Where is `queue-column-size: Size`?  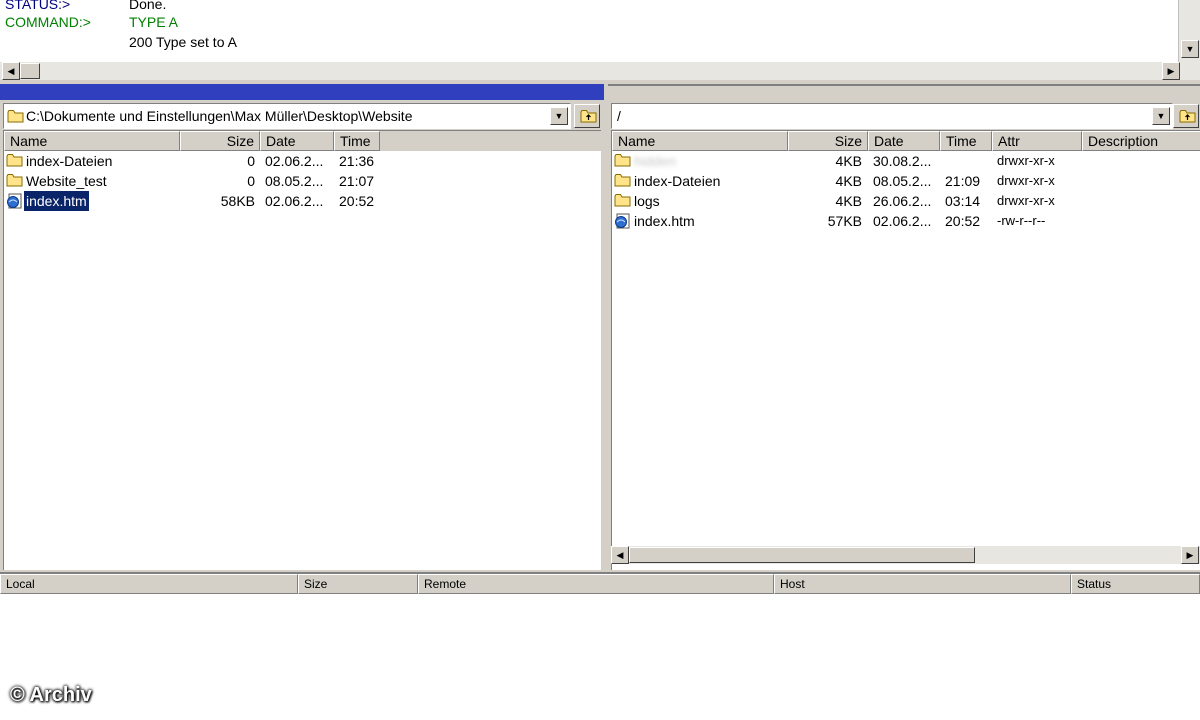
queue-column-size: Size is located at coordinates (358, 584).